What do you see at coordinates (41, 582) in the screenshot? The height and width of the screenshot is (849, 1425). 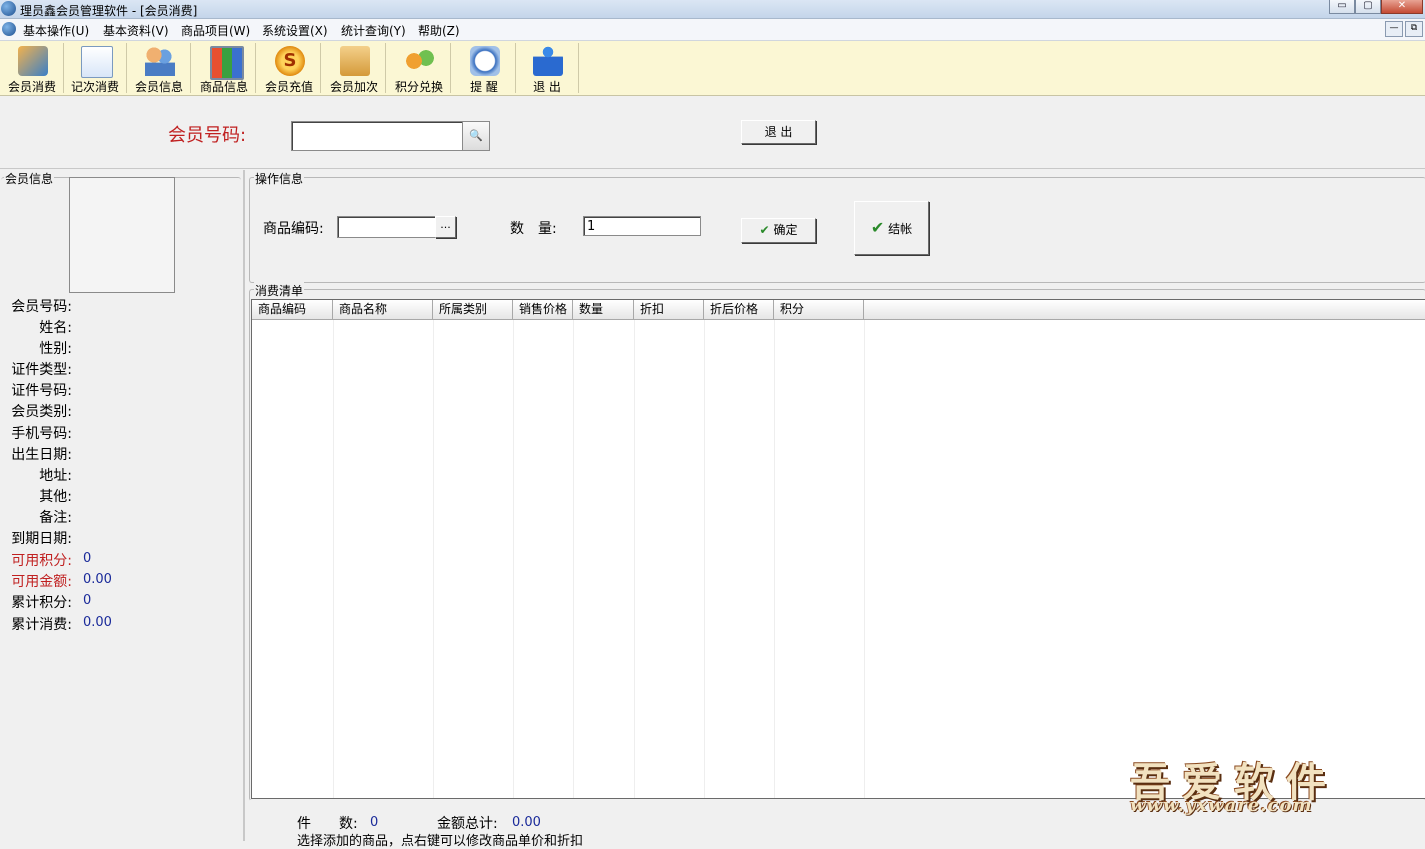 I see `info-label: 可用金额:` at bounding box center [41, 582].